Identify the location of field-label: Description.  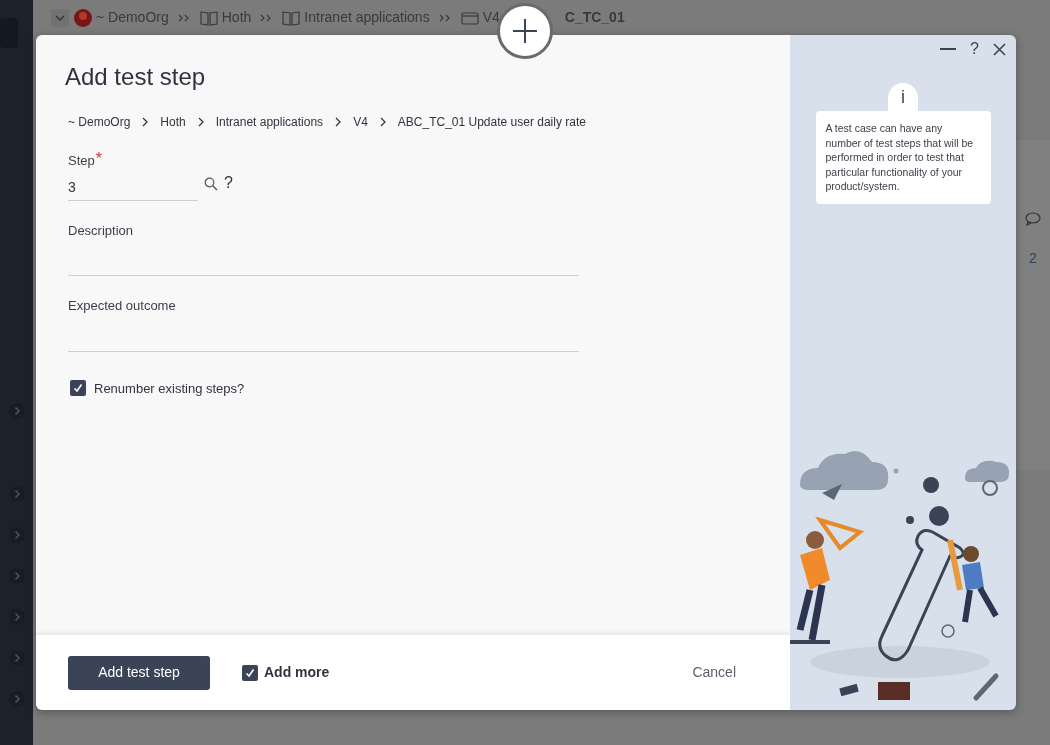
(101, 230).